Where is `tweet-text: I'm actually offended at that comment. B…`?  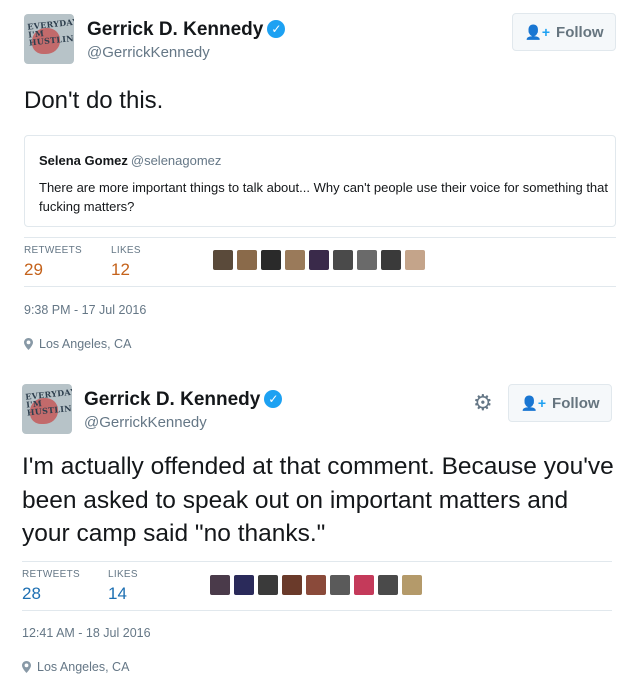 tweet-text: I'm actually offended at that comment. B… is located at coordinates (318, 500).